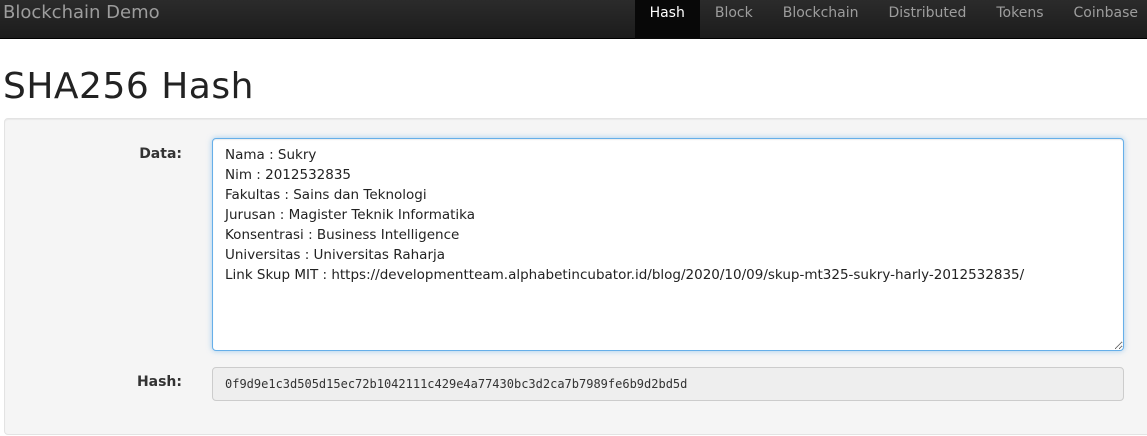 This screenshot has width=1147, height=436. I want to click on nav-item-tokens: Tokens, so click(1019, 19).